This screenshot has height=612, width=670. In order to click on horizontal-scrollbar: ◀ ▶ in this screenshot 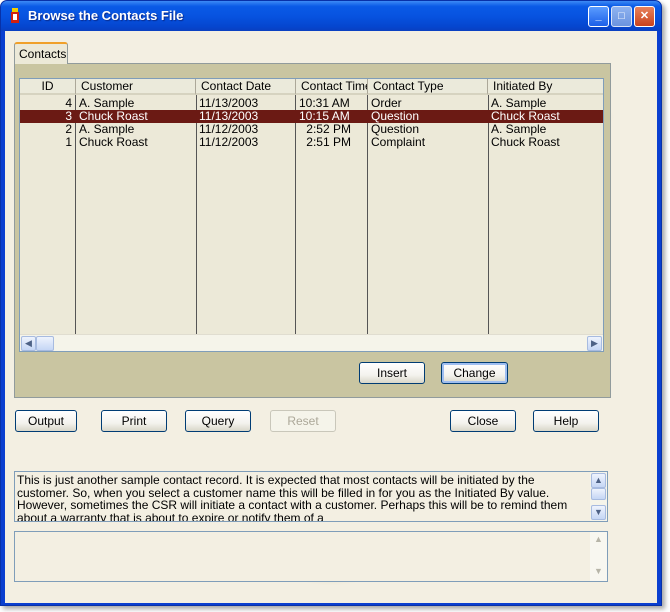, I will do `click(311, 342)`.